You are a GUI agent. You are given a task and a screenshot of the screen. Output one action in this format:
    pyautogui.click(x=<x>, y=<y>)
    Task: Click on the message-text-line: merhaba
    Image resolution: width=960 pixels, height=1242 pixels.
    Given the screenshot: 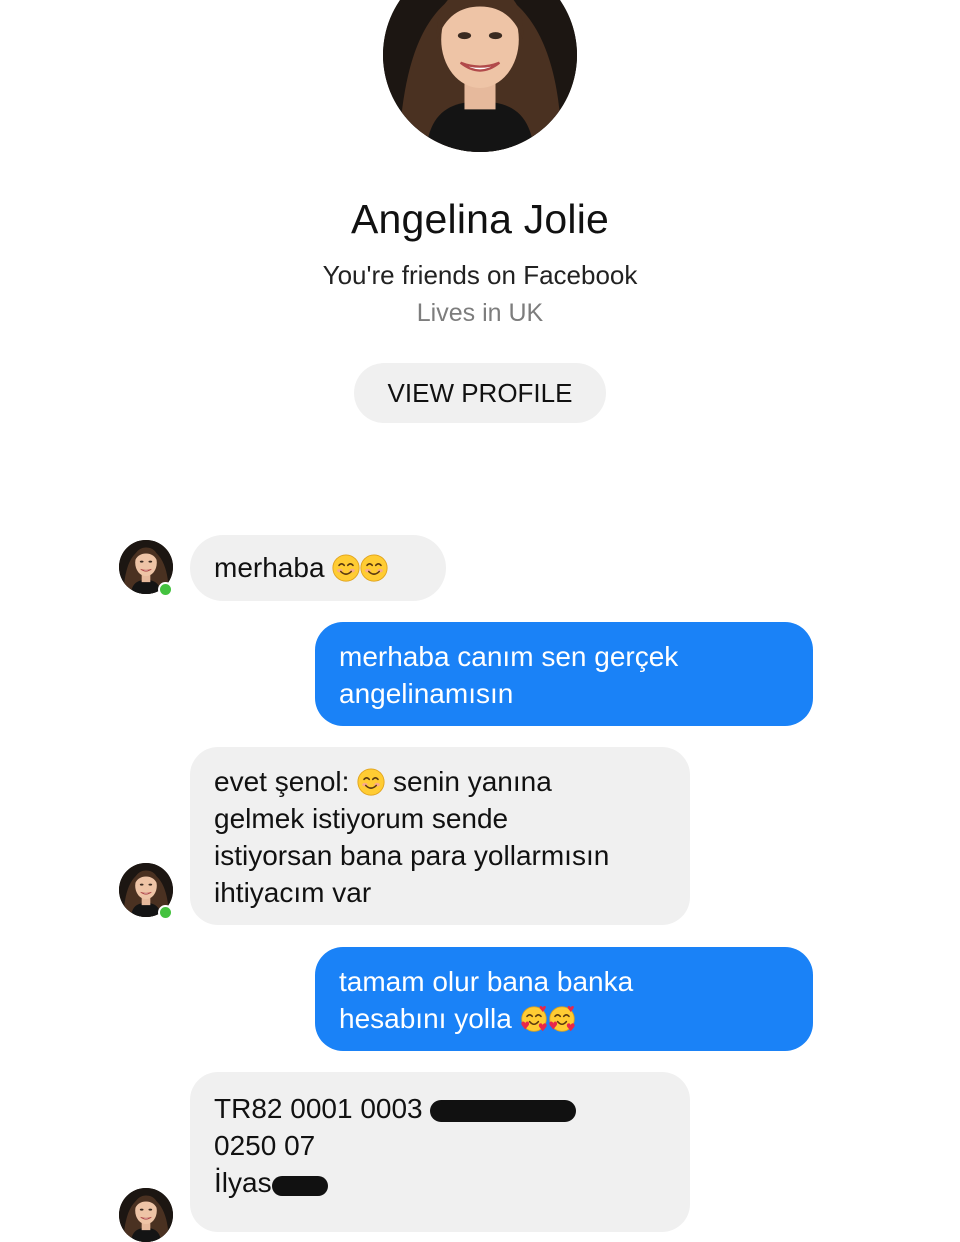 What is the action you would take?
    pyautogui.click(x=330, y=567)
    